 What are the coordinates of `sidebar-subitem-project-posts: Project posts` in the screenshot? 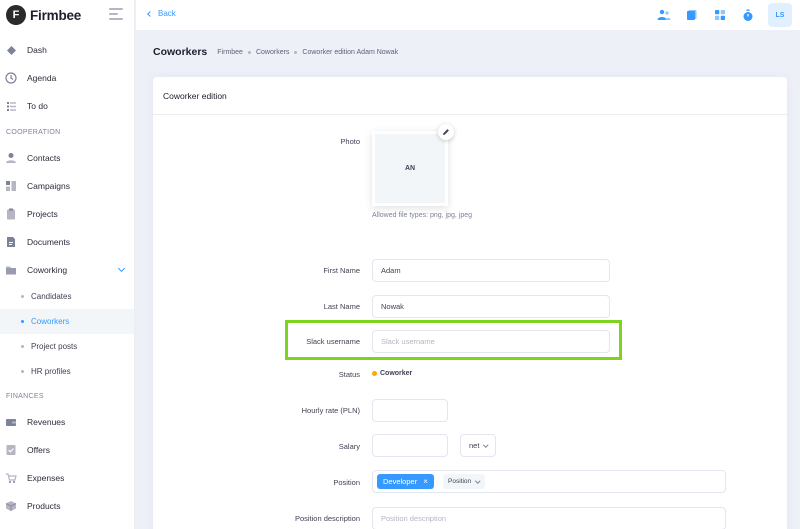 It's located at (67, 346).